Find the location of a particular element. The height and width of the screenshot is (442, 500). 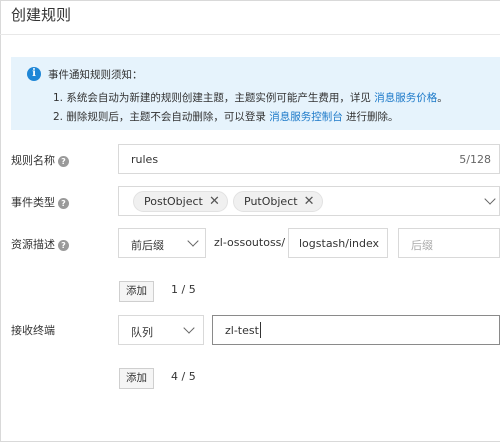

prefix-input: logstash/index is located at coordinates (338, 243).